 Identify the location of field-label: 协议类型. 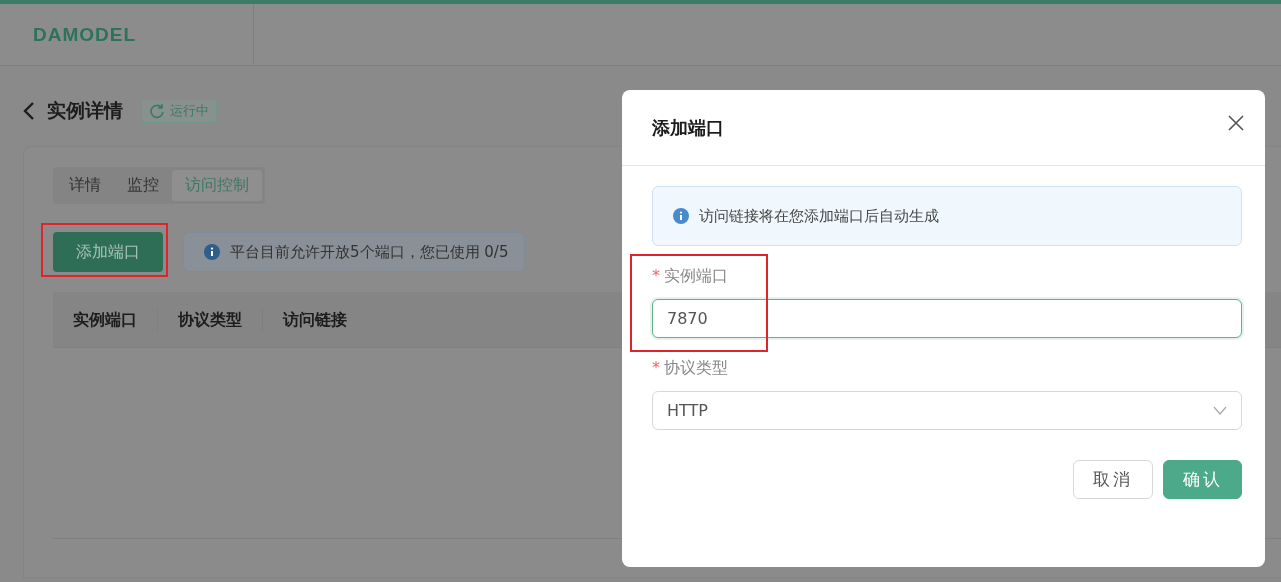
(696, 368).